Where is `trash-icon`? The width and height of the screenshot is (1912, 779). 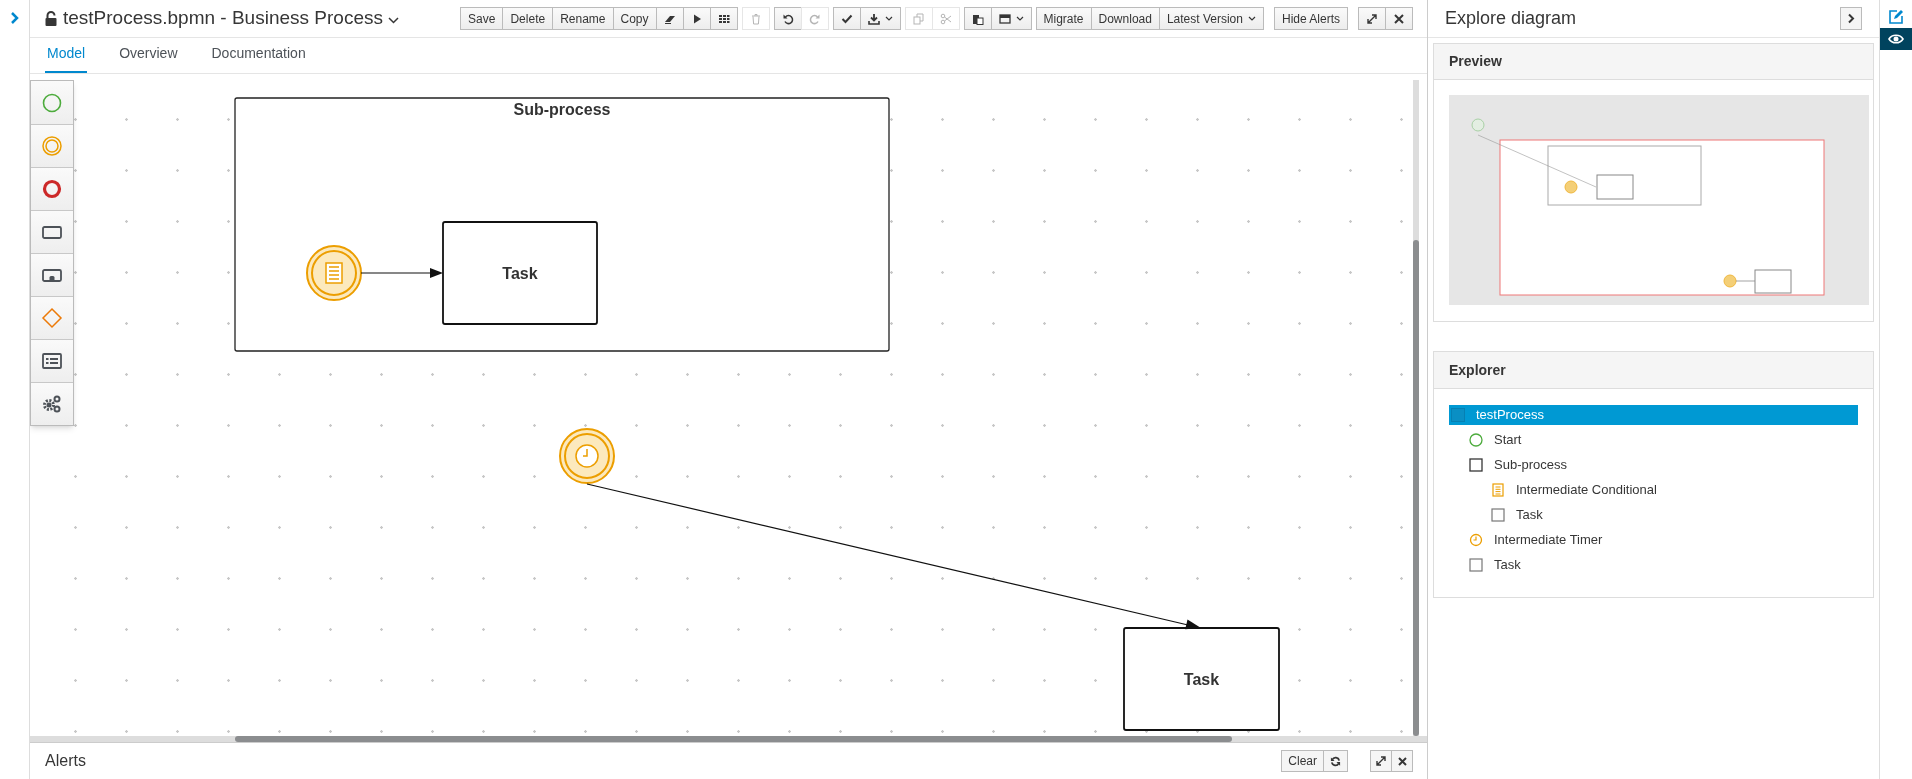
trash-icon is located at coordinates (755, 18).